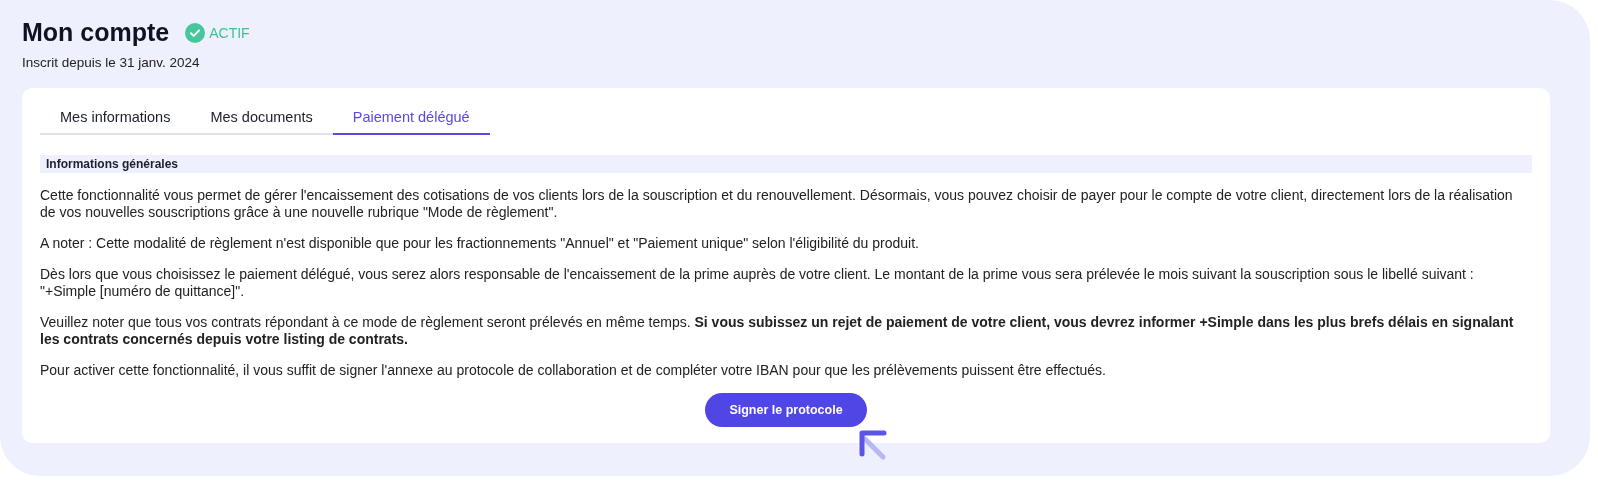  I want to click on page-title: Mon compte, so click(96, 32).